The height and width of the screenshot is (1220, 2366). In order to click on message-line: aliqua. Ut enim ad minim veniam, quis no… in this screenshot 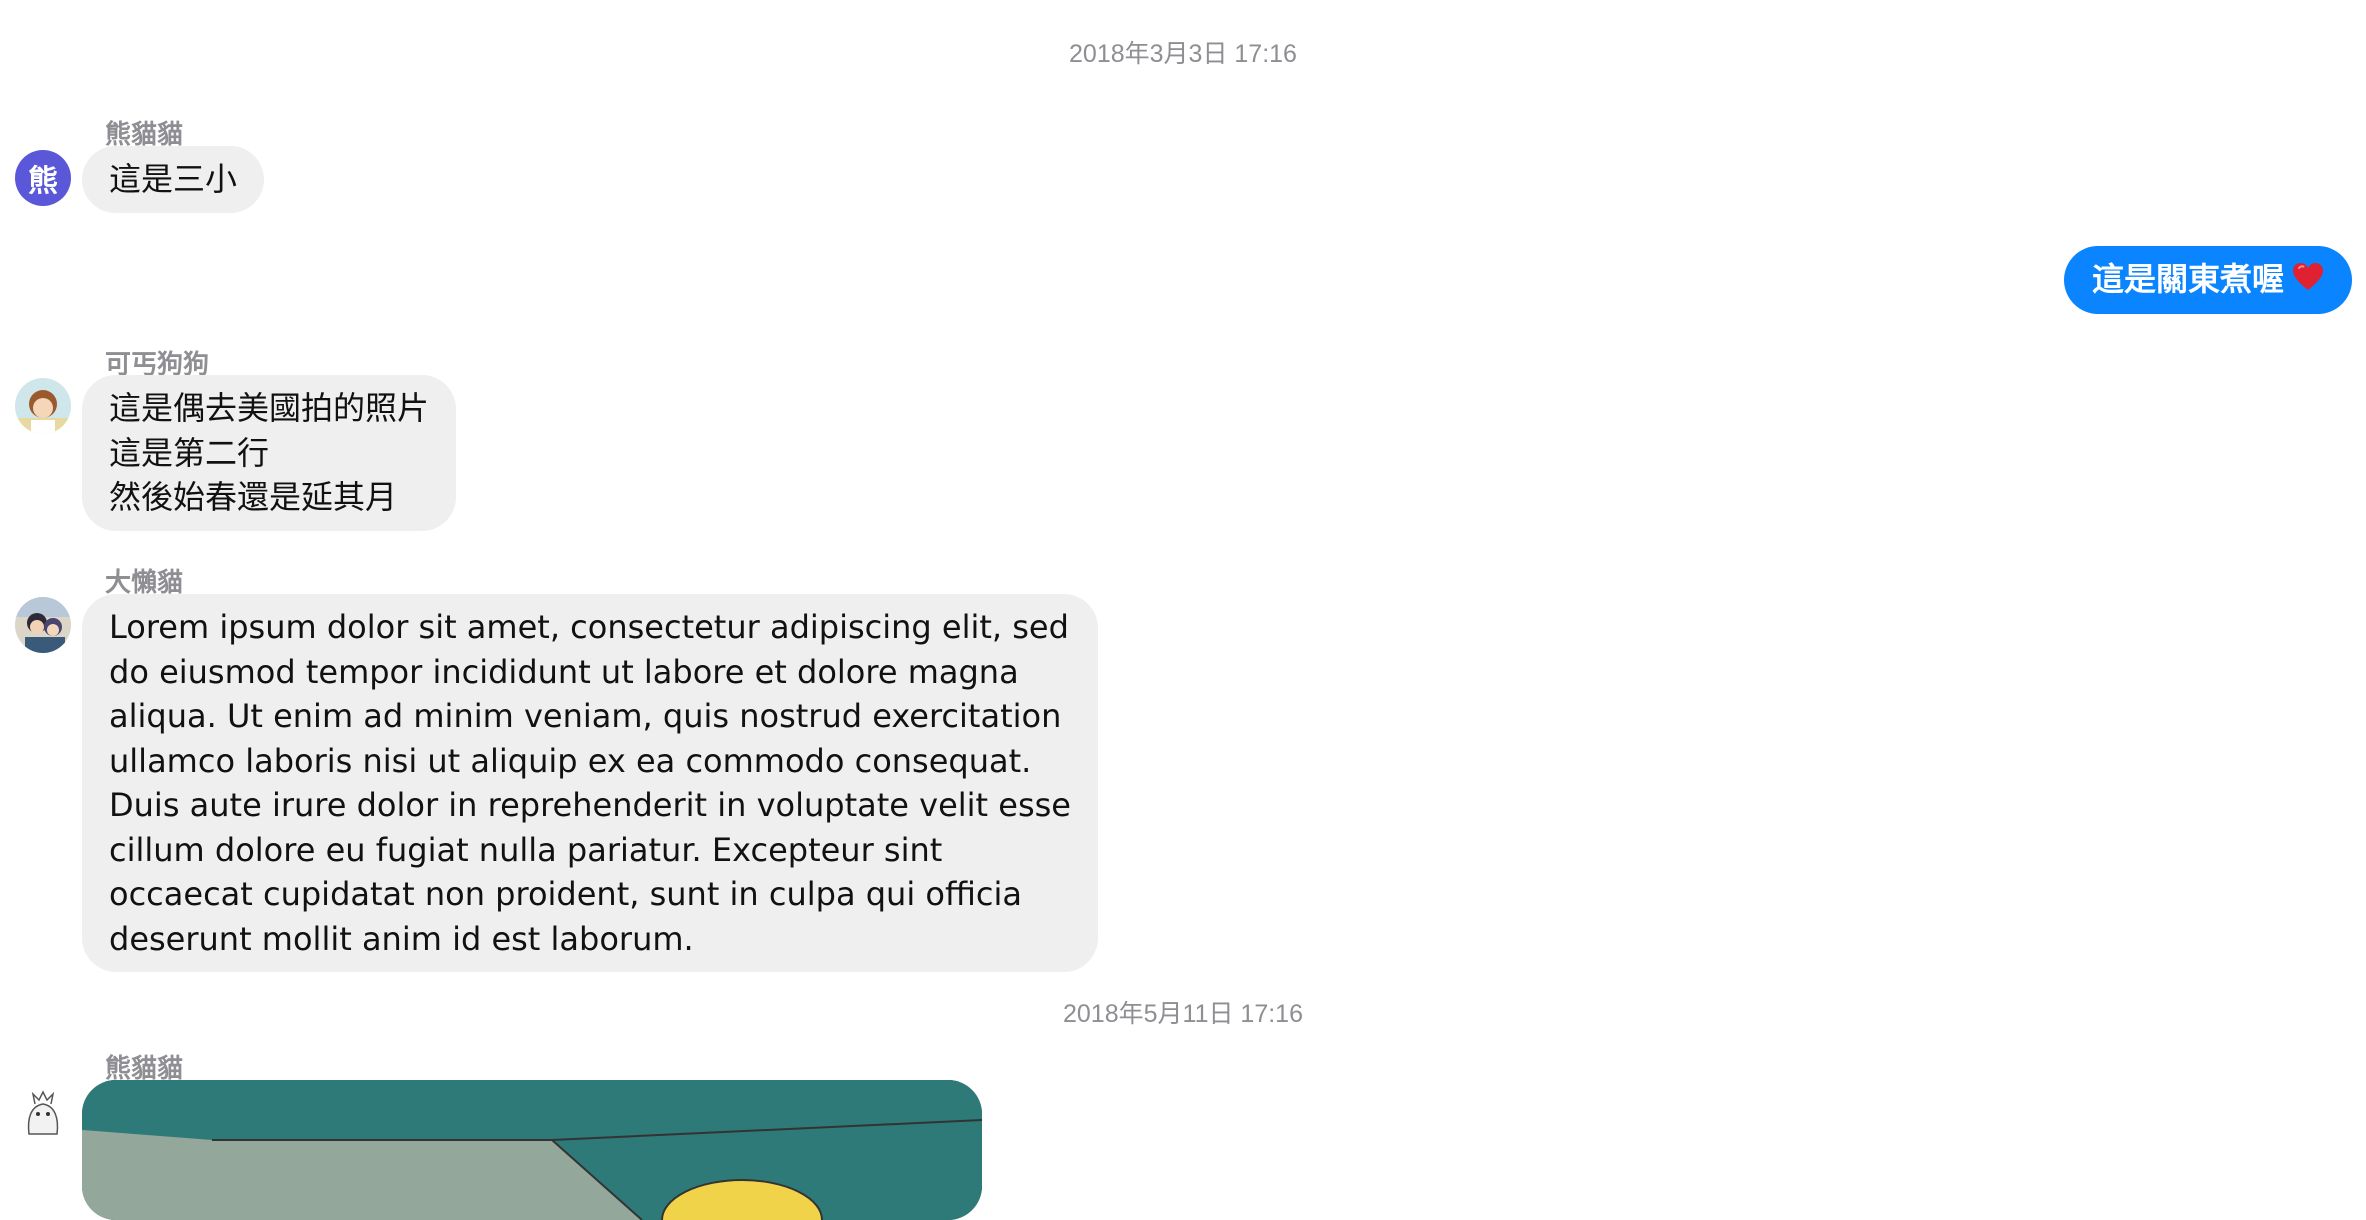, I will do `click(585, 716)`.